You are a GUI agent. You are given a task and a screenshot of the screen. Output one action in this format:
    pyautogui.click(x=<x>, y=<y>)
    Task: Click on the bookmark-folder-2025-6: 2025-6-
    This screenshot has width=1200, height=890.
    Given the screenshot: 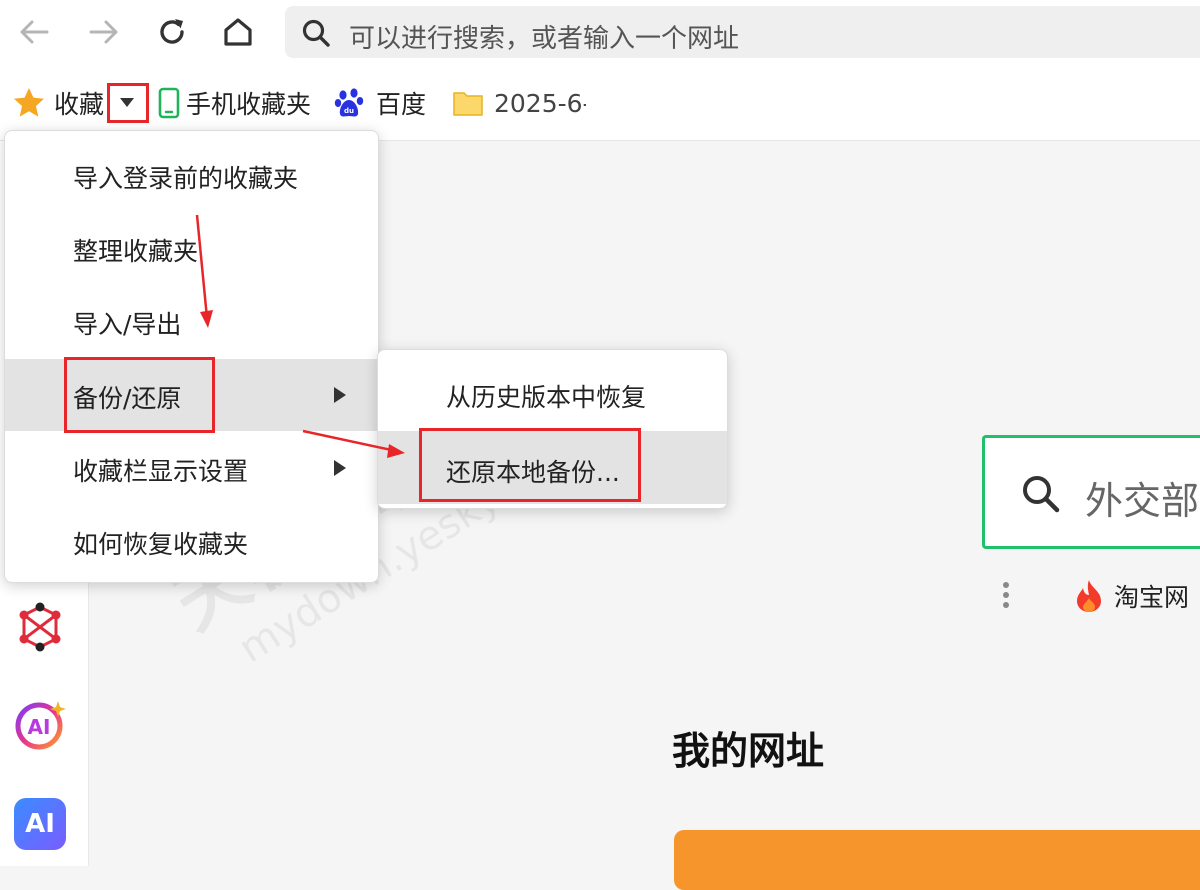 What is the action you would take?
    pyautogui.click(x=519, y=103)
    